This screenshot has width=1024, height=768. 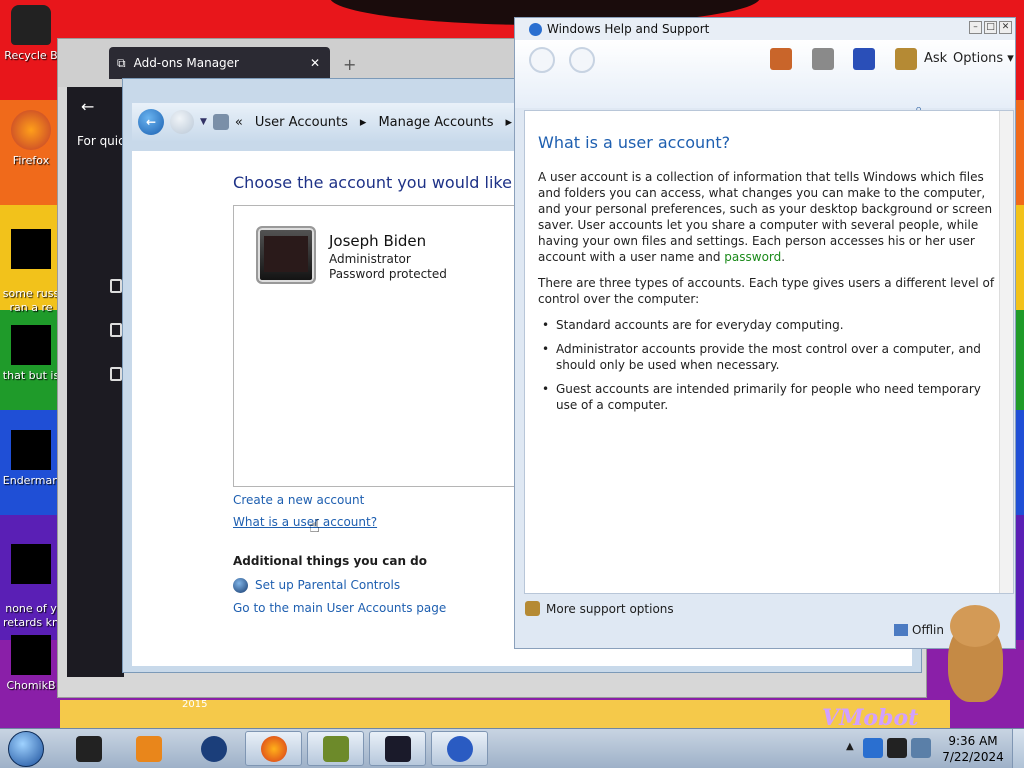 What do you see at coordinates (973, 741) in the screenshot?
I see `clock-time: 9:36 AM` at bounding box center [973, 741].